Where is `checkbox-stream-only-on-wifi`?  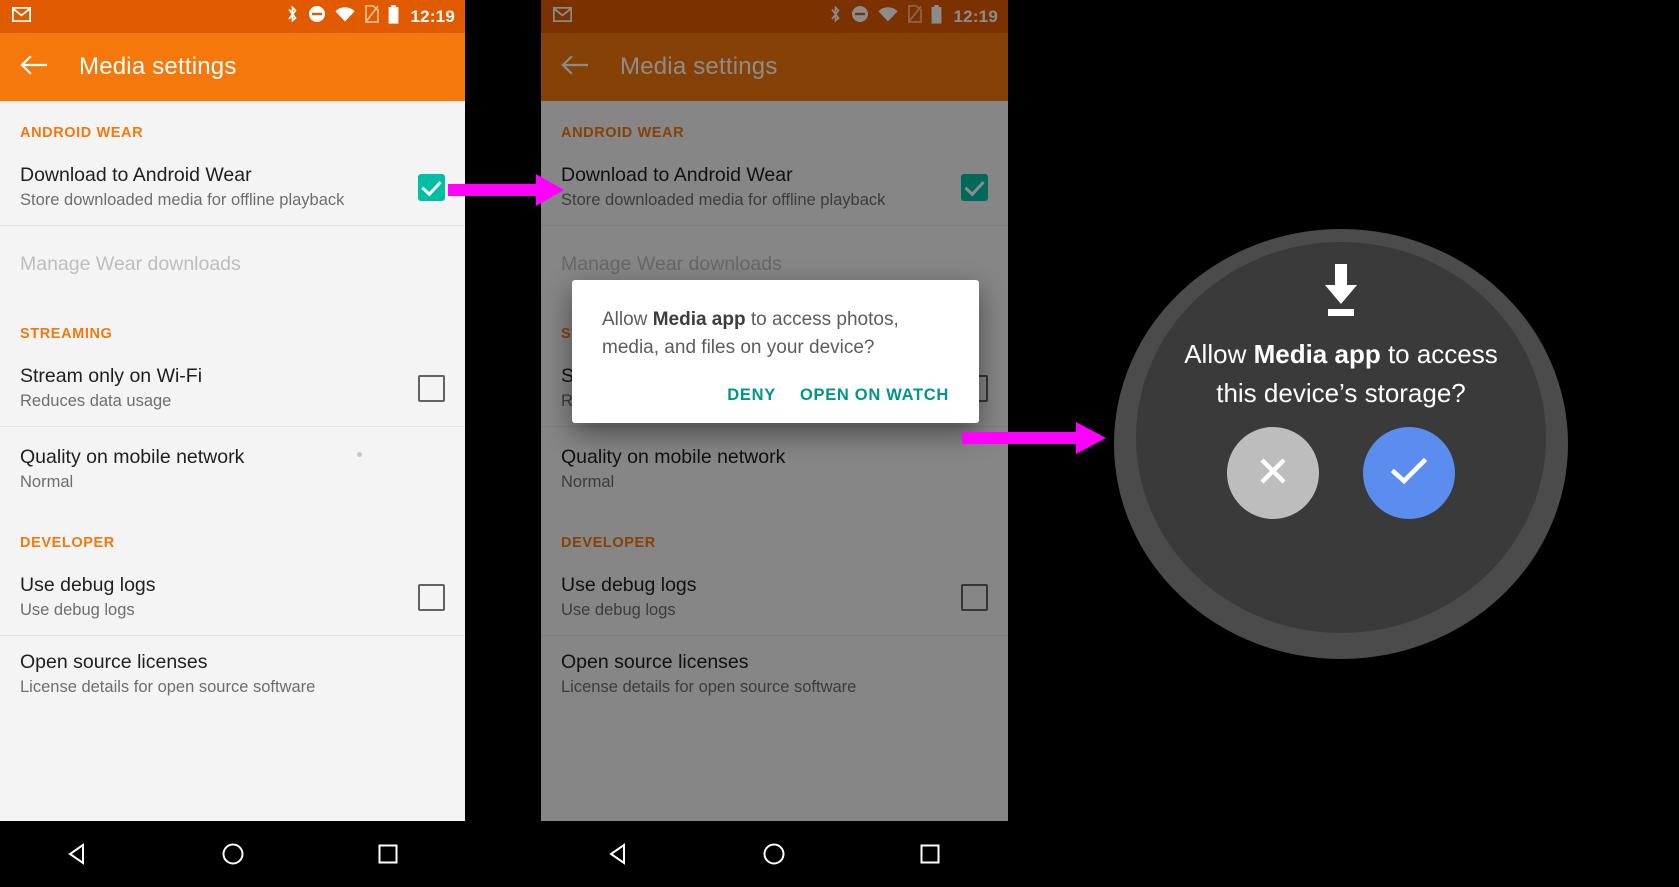
checkbox-stream-only-on-wifi is located at coordinates (431, 388).